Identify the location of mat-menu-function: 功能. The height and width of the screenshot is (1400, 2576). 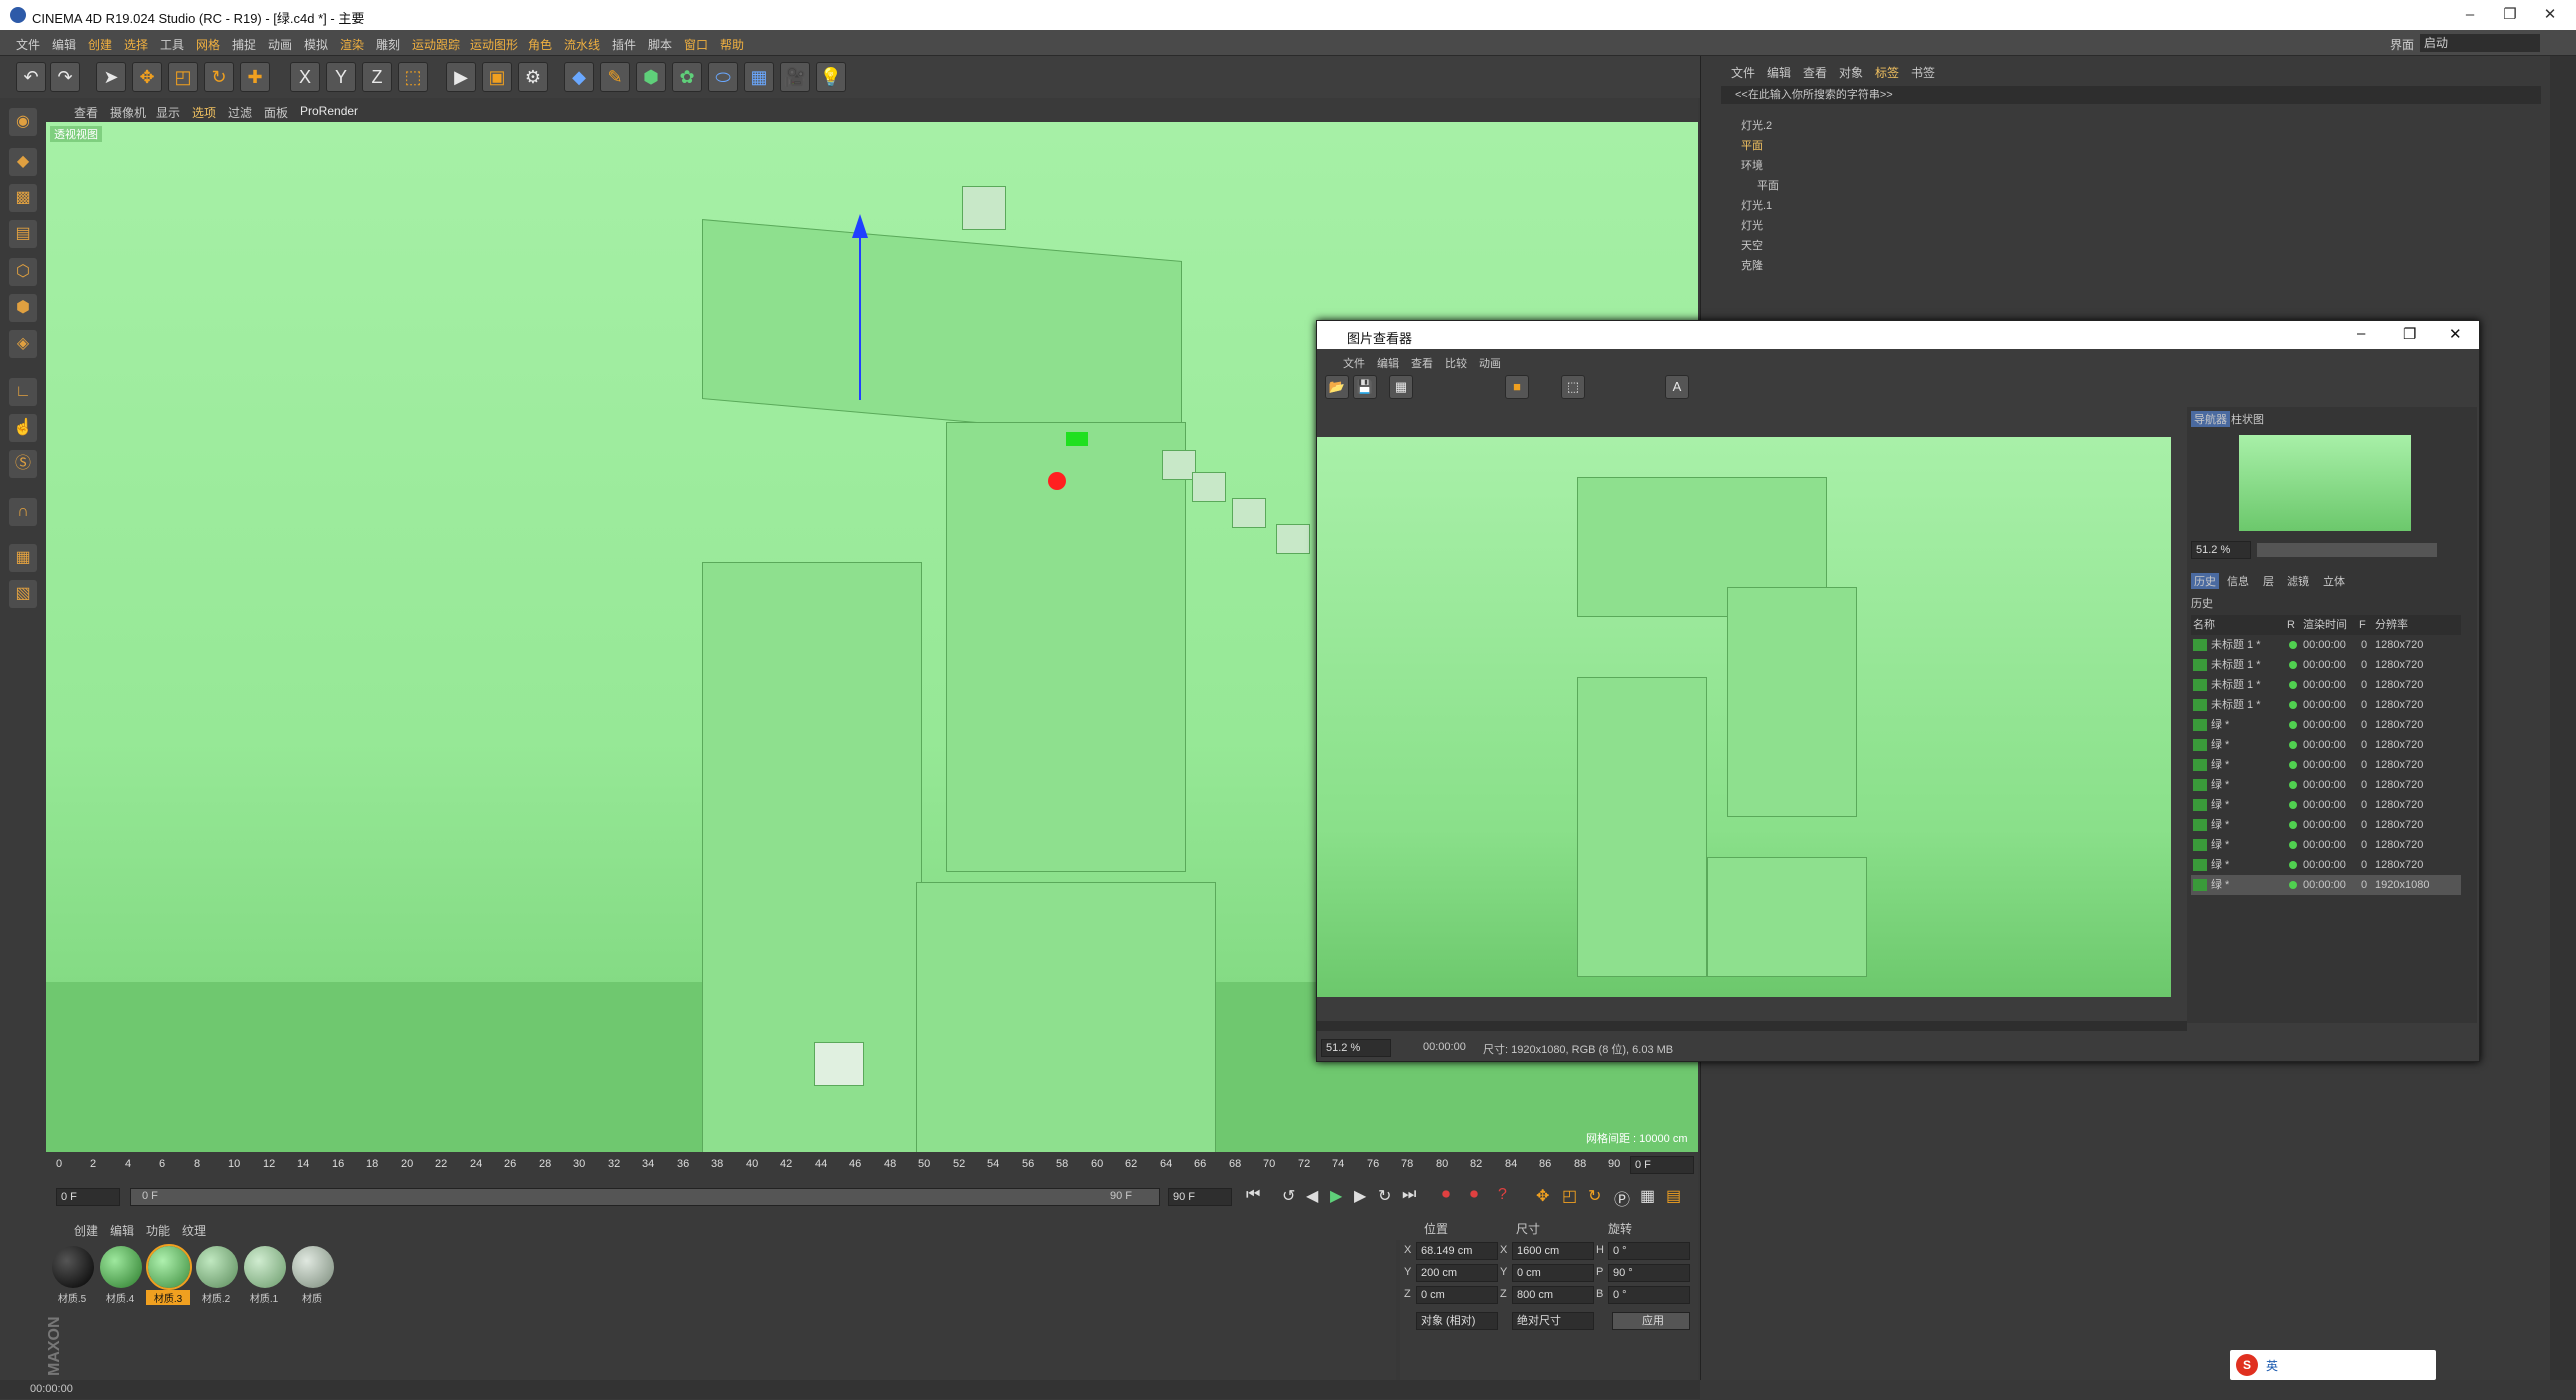
(158, 1230).